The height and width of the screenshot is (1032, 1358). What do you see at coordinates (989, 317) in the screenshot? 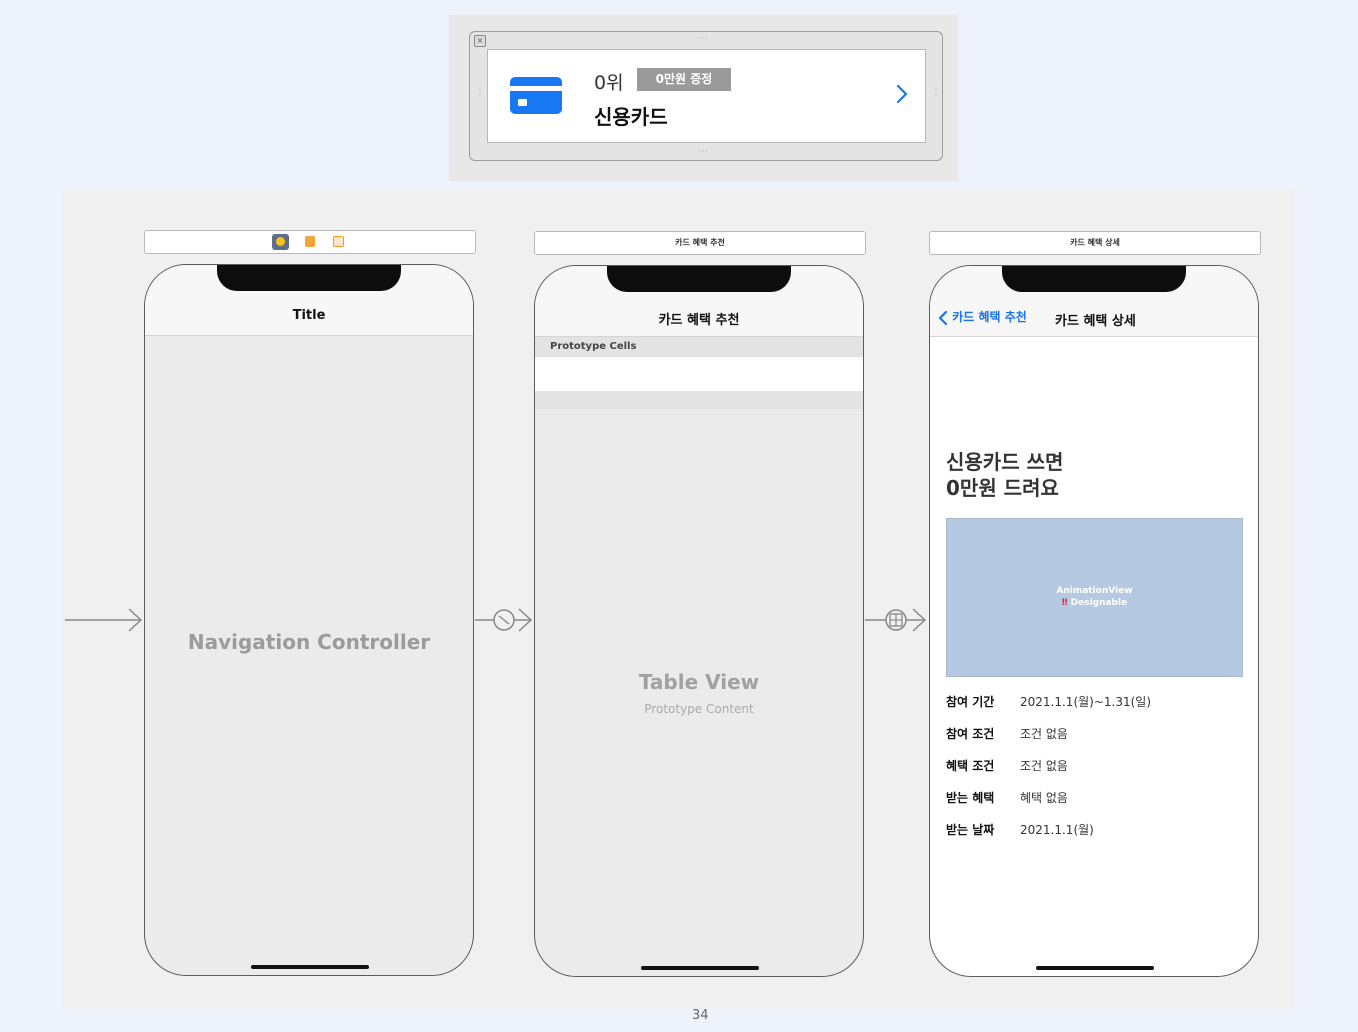
I see `back-button-label: 카드 혜택 추천` at bounding box center [989, 317].